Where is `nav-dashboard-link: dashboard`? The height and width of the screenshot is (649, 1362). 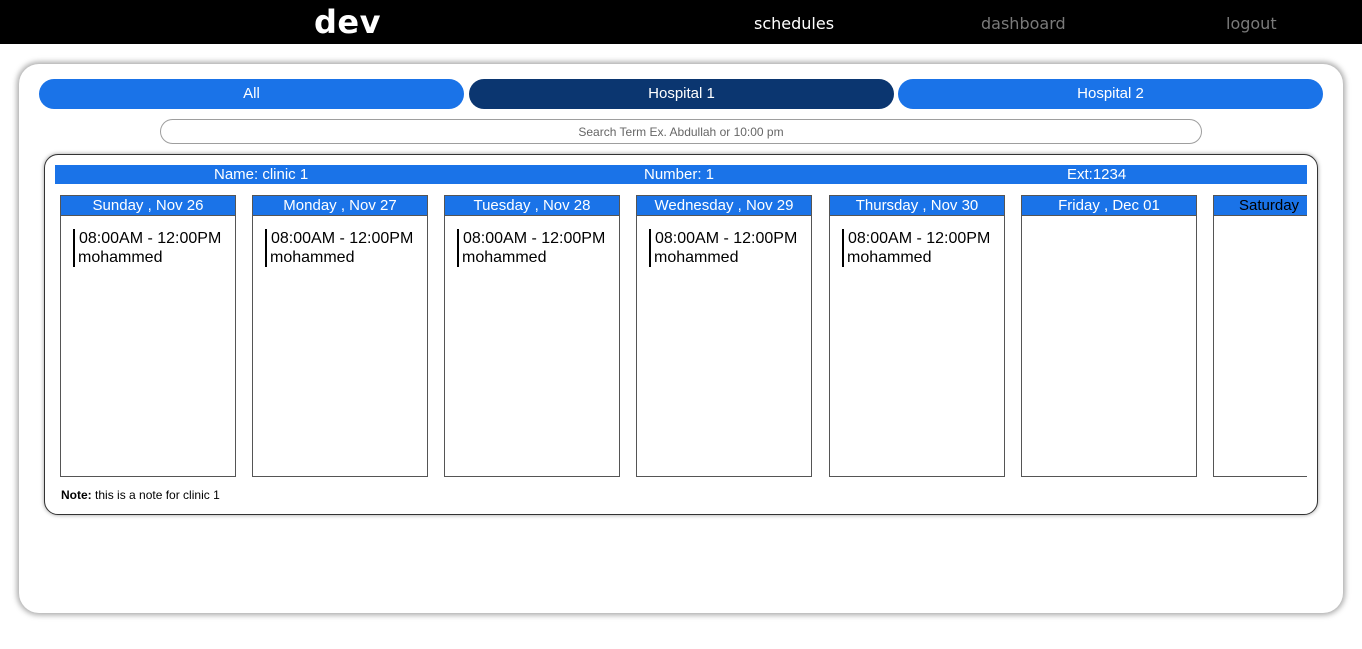 nav-dashboard-link: dashboard is located at coordinates (1023, 23).